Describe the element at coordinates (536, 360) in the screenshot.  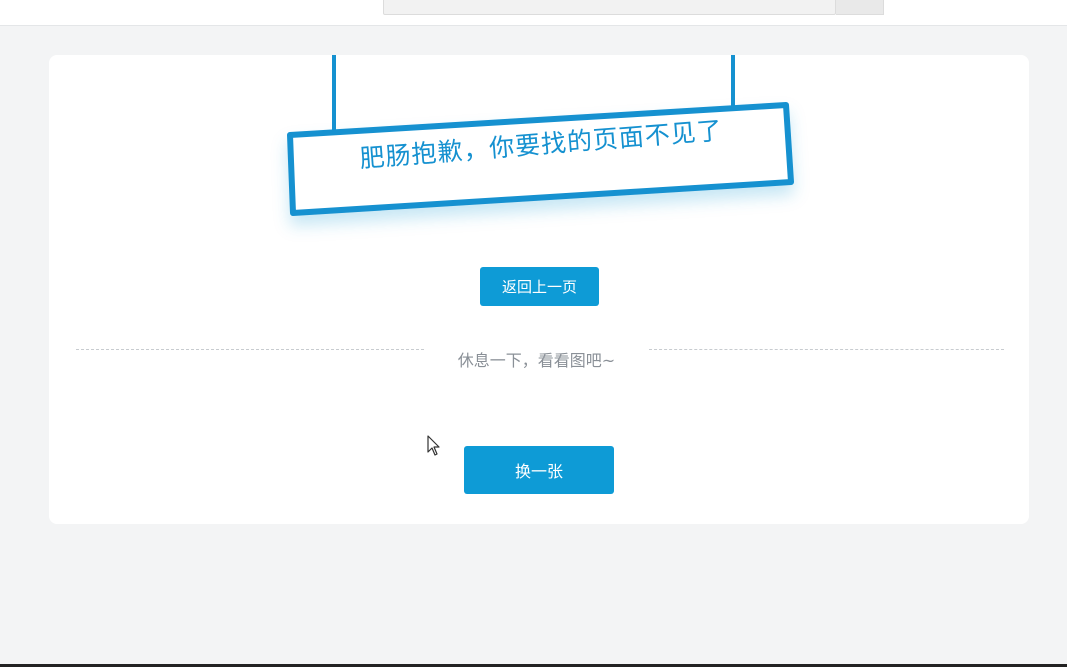
I see `divider-text: 休息一下，看看图吧~` at that location.